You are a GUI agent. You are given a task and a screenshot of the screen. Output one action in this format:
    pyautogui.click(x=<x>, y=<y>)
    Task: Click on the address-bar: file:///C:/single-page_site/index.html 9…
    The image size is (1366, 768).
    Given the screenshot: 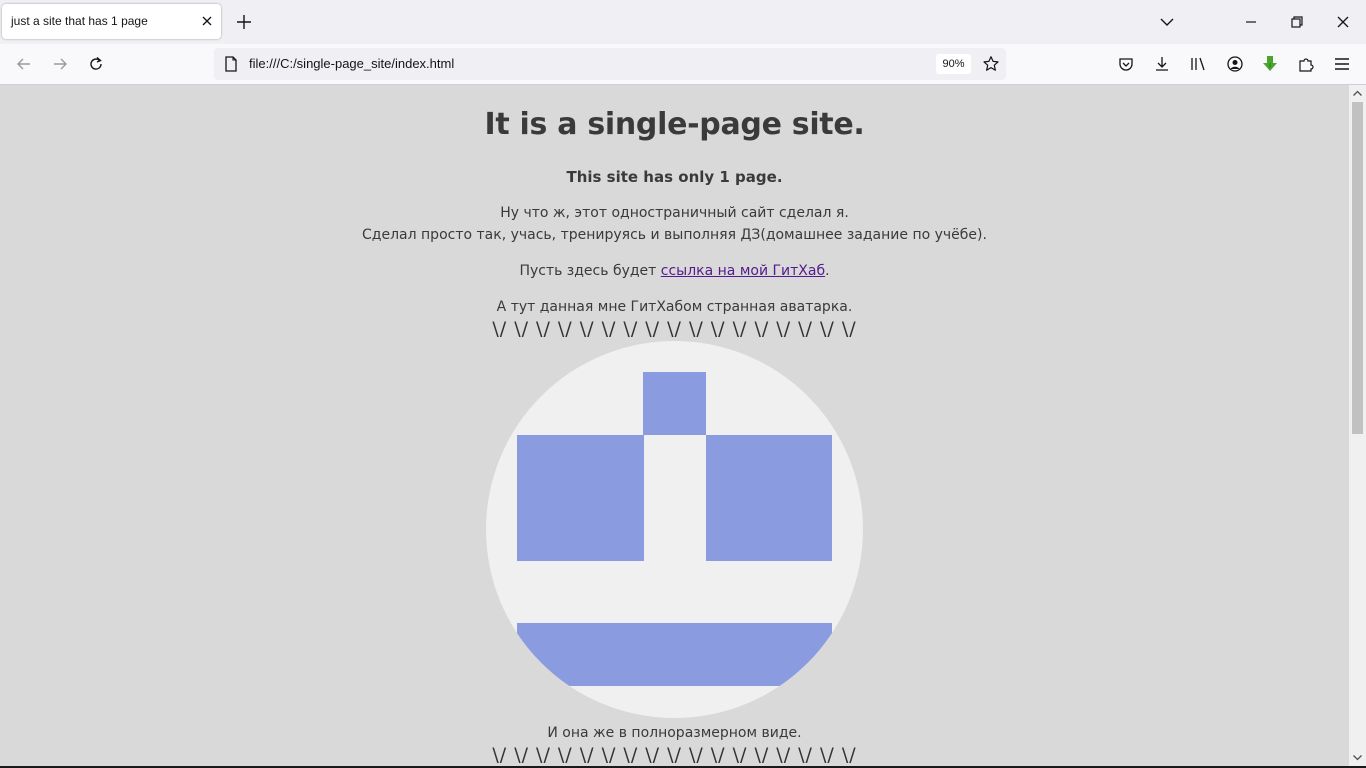 What is the action you would take?
    pyautogui.click(x=610, y=64)
    